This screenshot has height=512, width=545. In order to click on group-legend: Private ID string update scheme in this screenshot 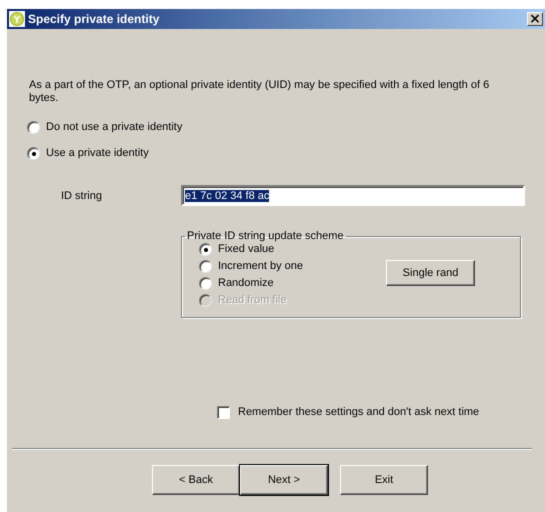, I will do `click(265, 236)`.